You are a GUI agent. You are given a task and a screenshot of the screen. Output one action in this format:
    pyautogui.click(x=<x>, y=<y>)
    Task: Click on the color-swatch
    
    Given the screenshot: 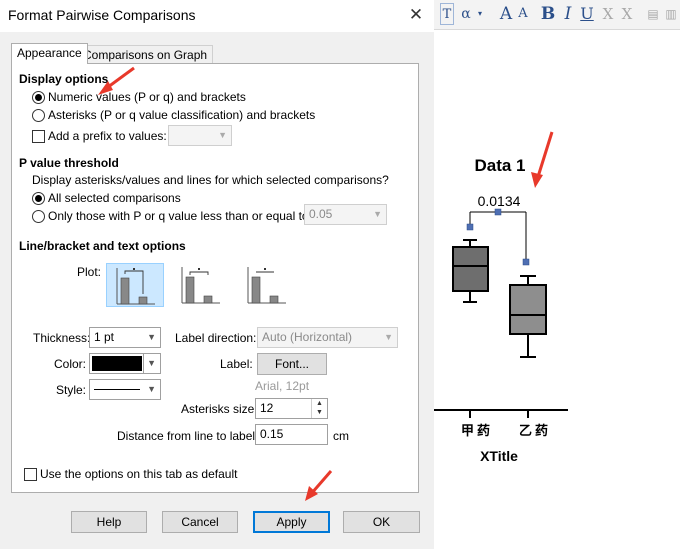 What is the action you would take?
    pyautogui.click(x=117, y=363)
    